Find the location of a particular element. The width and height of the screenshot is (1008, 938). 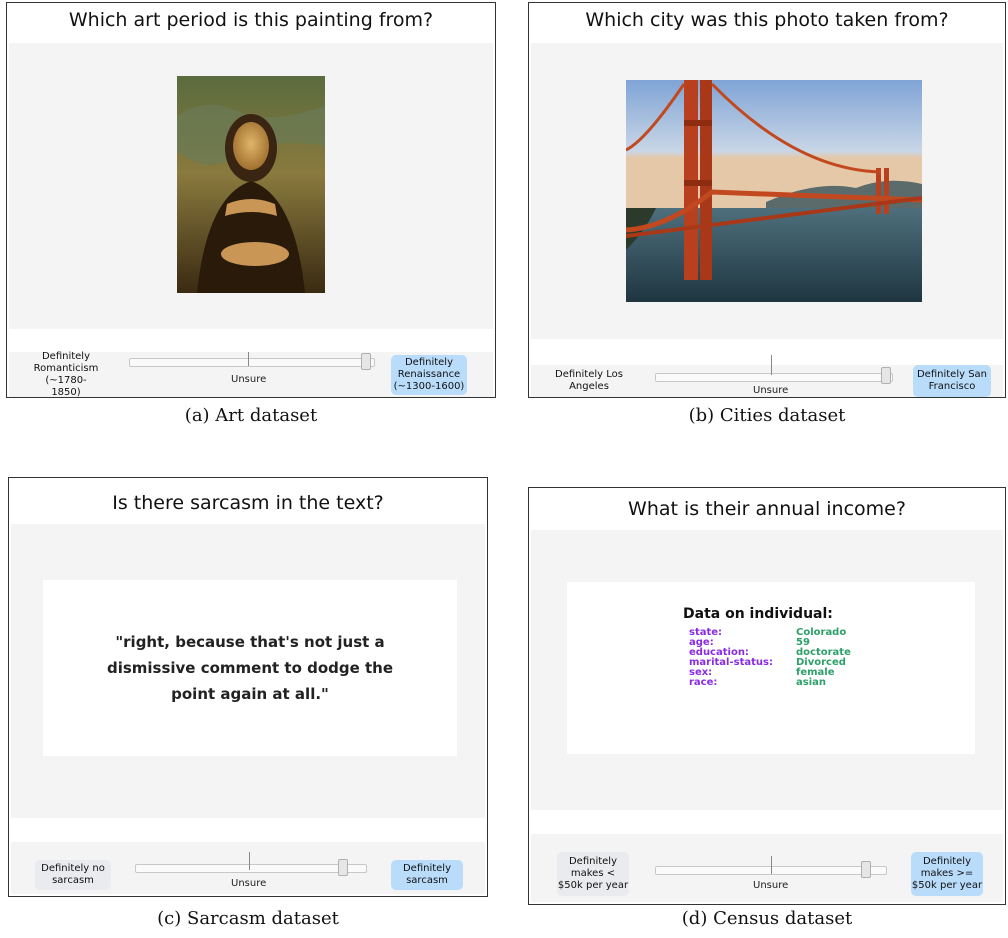

panel-title: What is their annual income? is located at coordinates (767, 509).